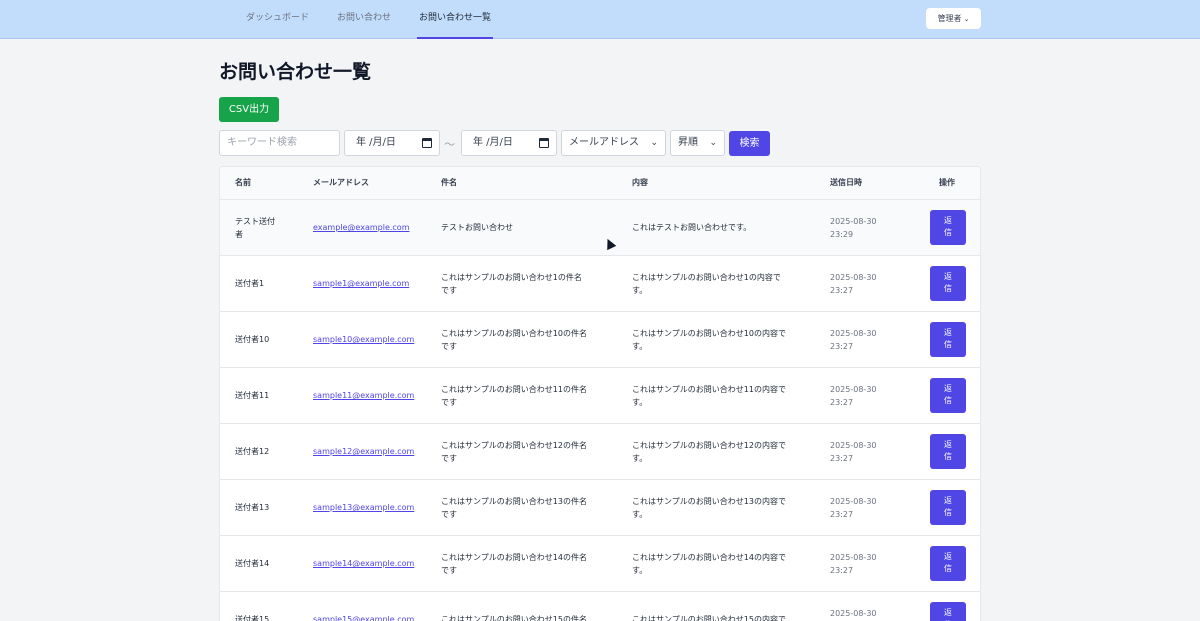 The image size is (1200, 621). What do you see at coordinates (361, 227) in the screenshot?
I see `row-email-link: example@example.com` at bounding box center [361, 227].